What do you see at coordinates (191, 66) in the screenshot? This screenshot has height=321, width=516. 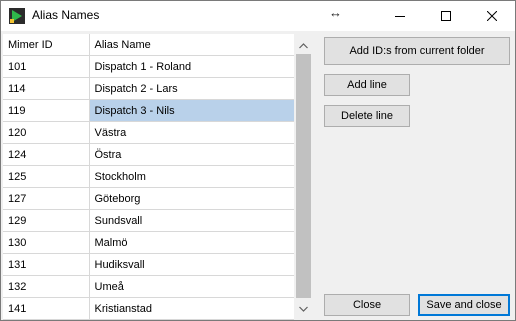 I see `alias-name-cell: Dispatch 1 - Roland` at bounding box center [191, 66].